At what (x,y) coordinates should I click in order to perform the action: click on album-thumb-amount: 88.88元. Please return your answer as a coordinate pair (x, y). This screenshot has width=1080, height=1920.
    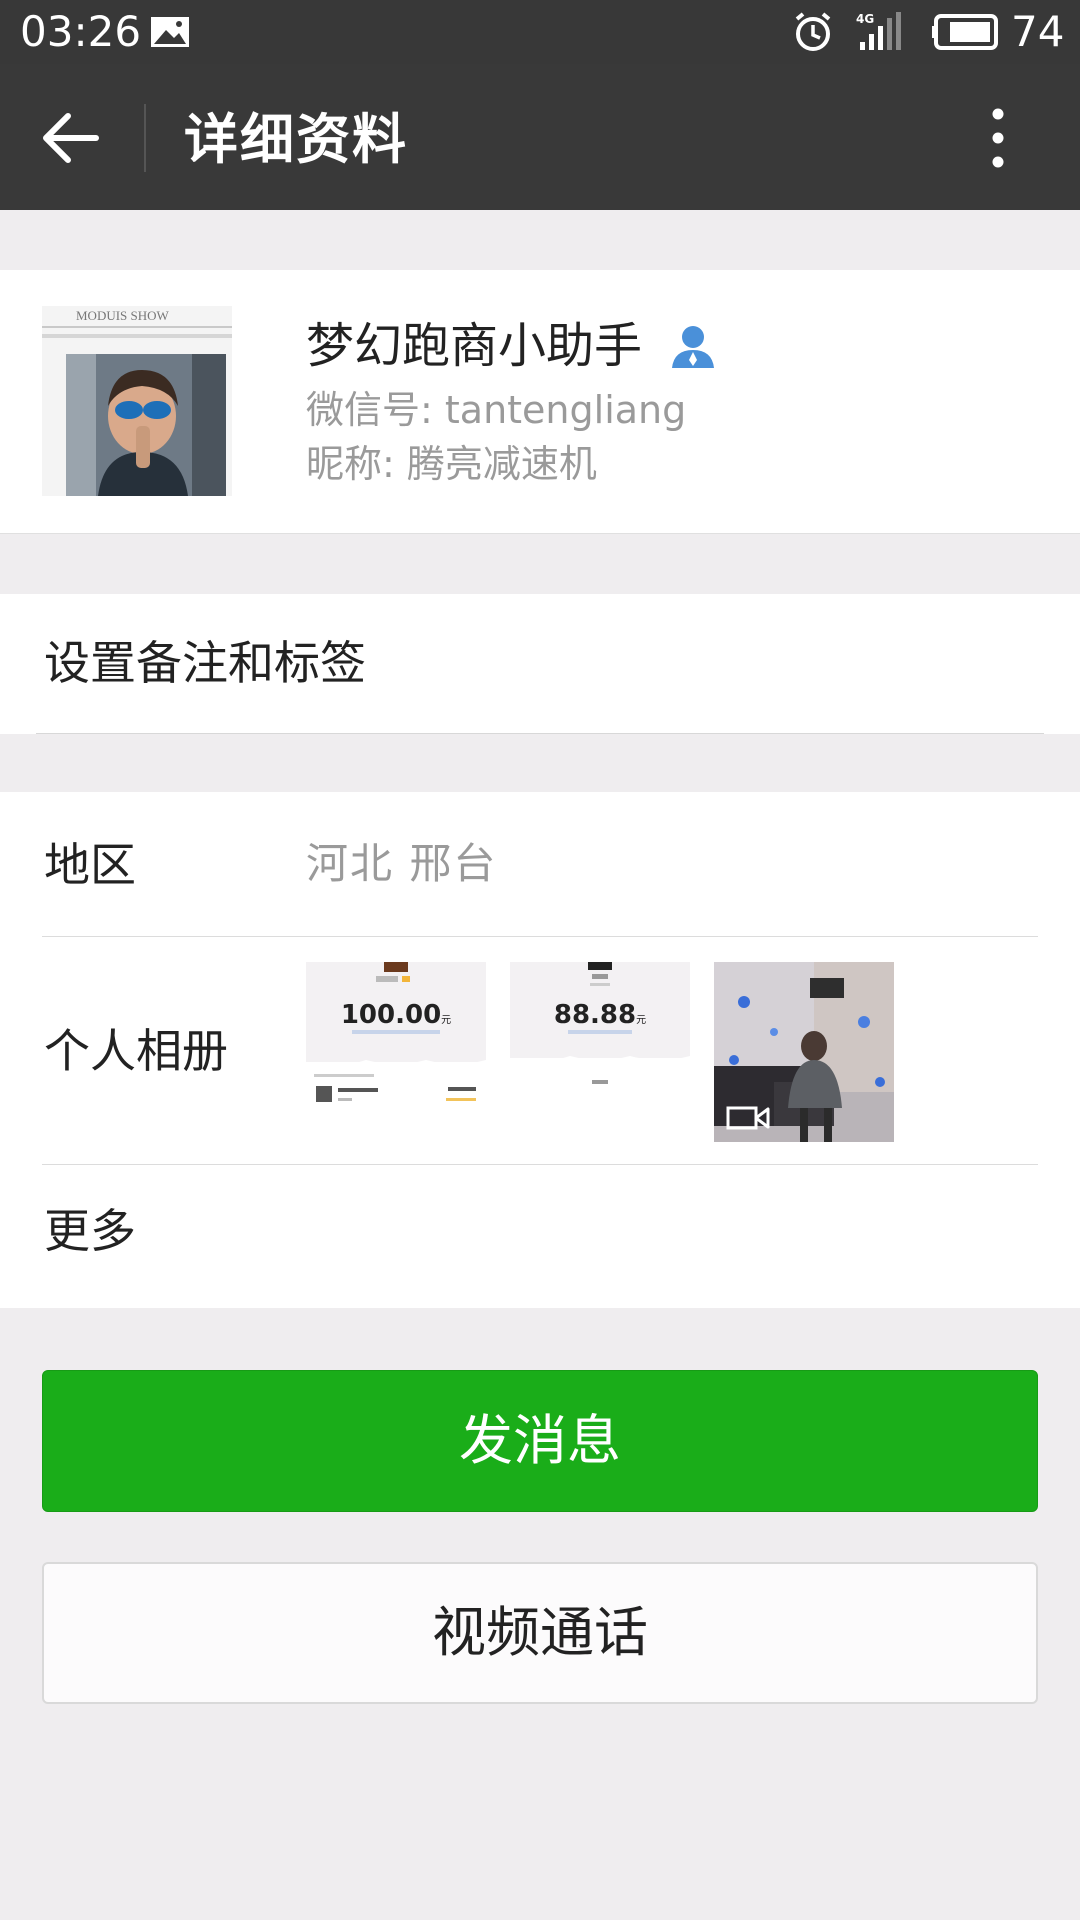
    Looking at the image, I should click on (600, 1015).